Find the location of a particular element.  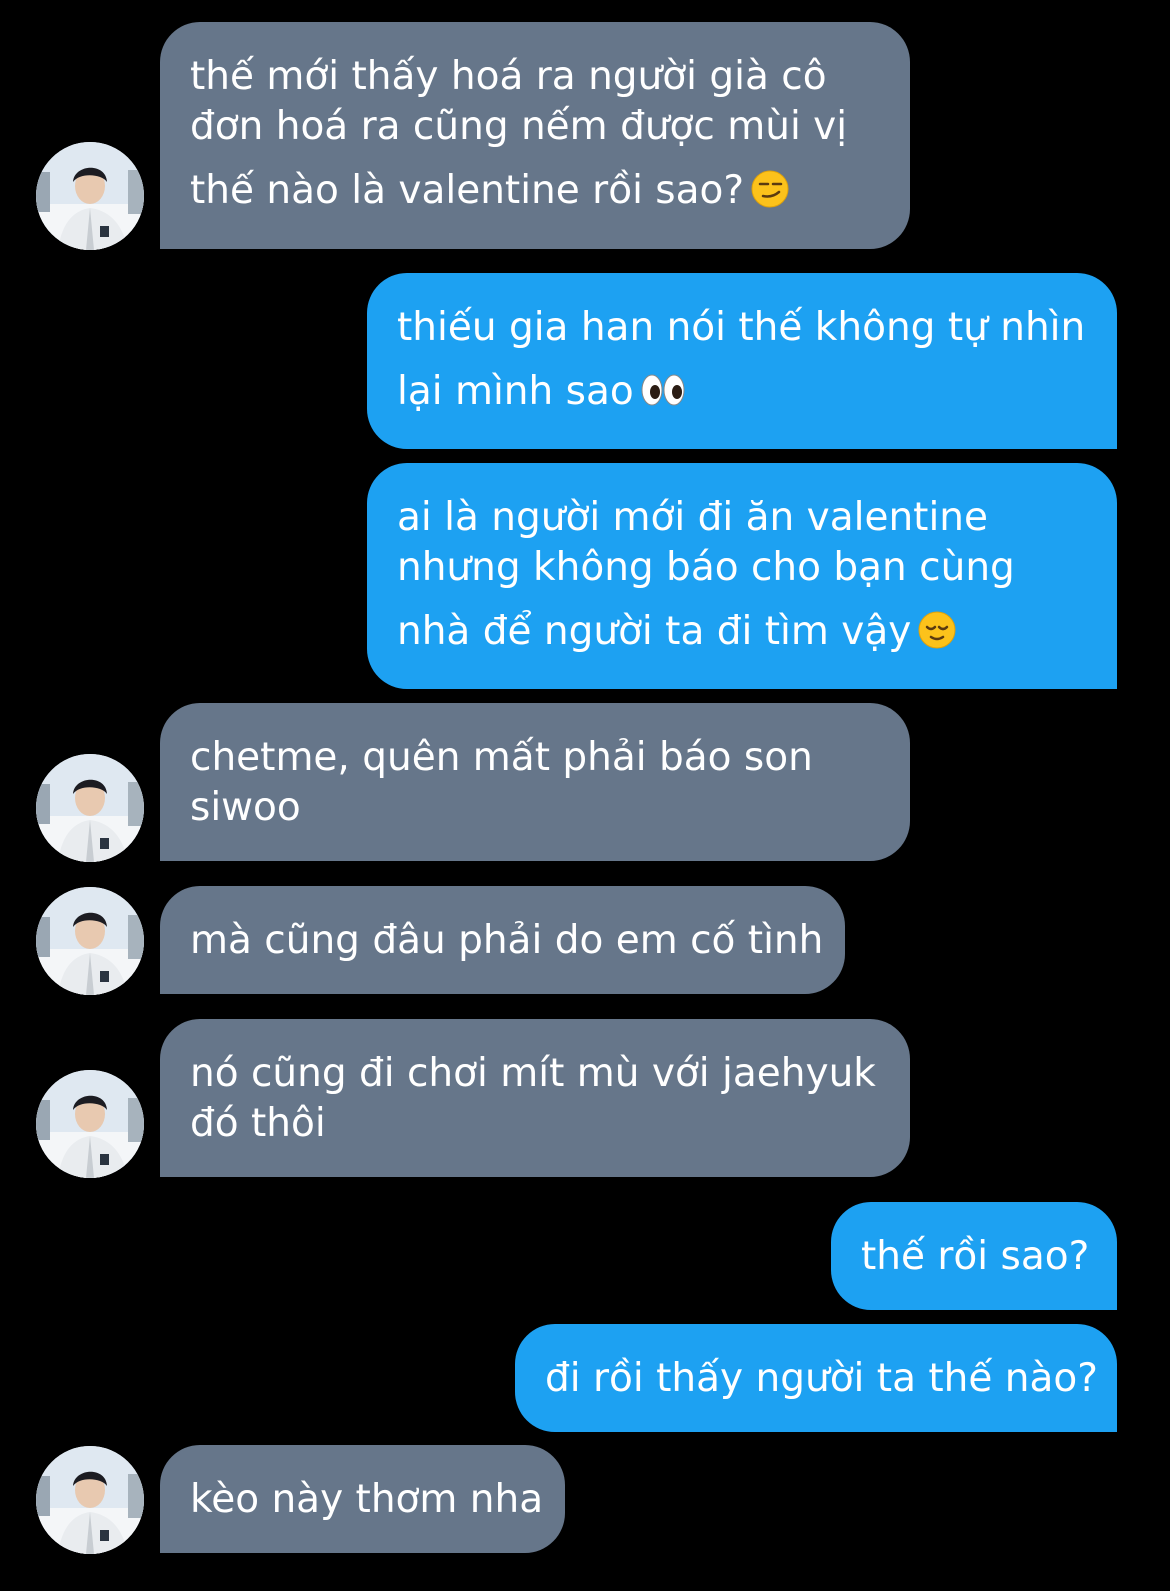

sent-message-bubble: đi rồi thấy người ta thế nào? is located at coordinates (816, 1378).